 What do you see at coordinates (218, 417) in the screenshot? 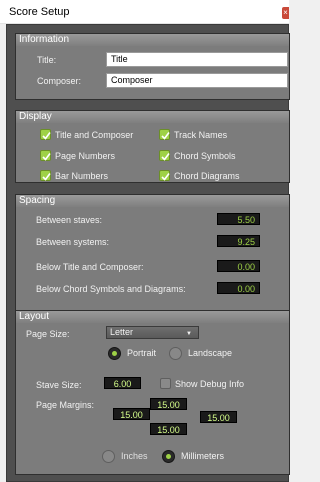
I see `margin-right-field: 15.00` at bounding box center [218, 417].